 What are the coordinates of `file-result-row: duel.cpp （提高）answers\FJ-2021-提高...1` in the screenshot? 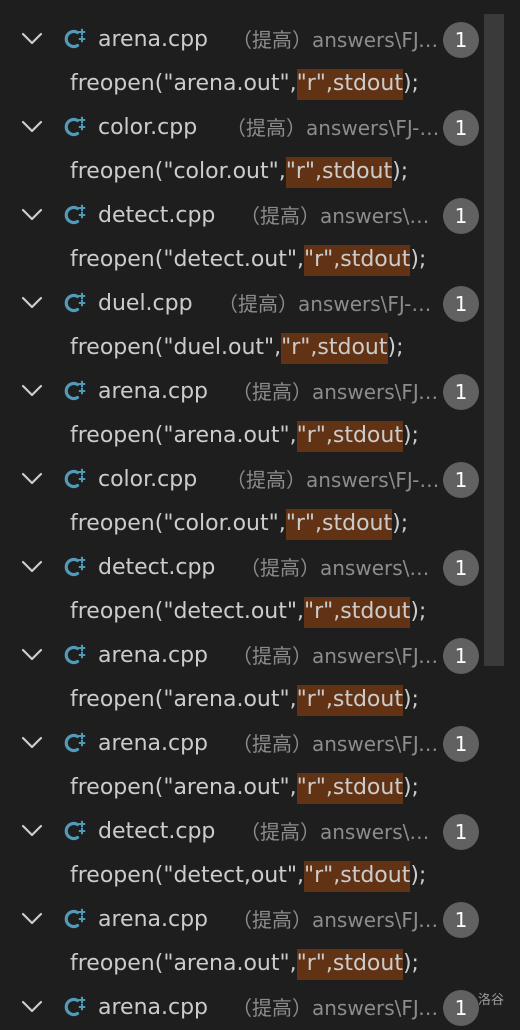 It's located at (242, 304).